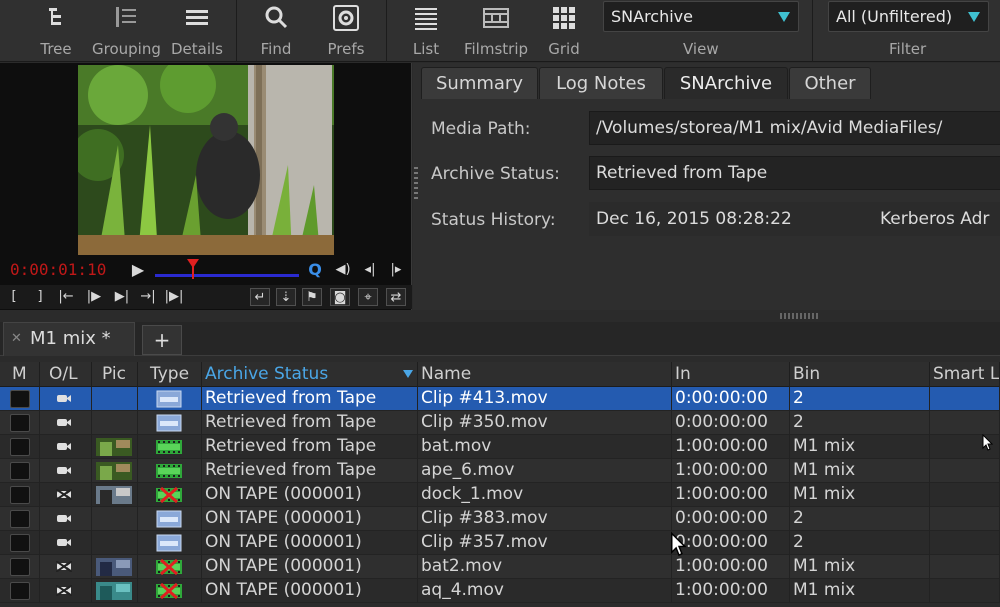 The width and height of the screenshot is (1000, 607). What do you see at coordinates (174, 297) in the screenshot?
I see `go-to-end-icon: |▶|` at bounding box center [174, 297].